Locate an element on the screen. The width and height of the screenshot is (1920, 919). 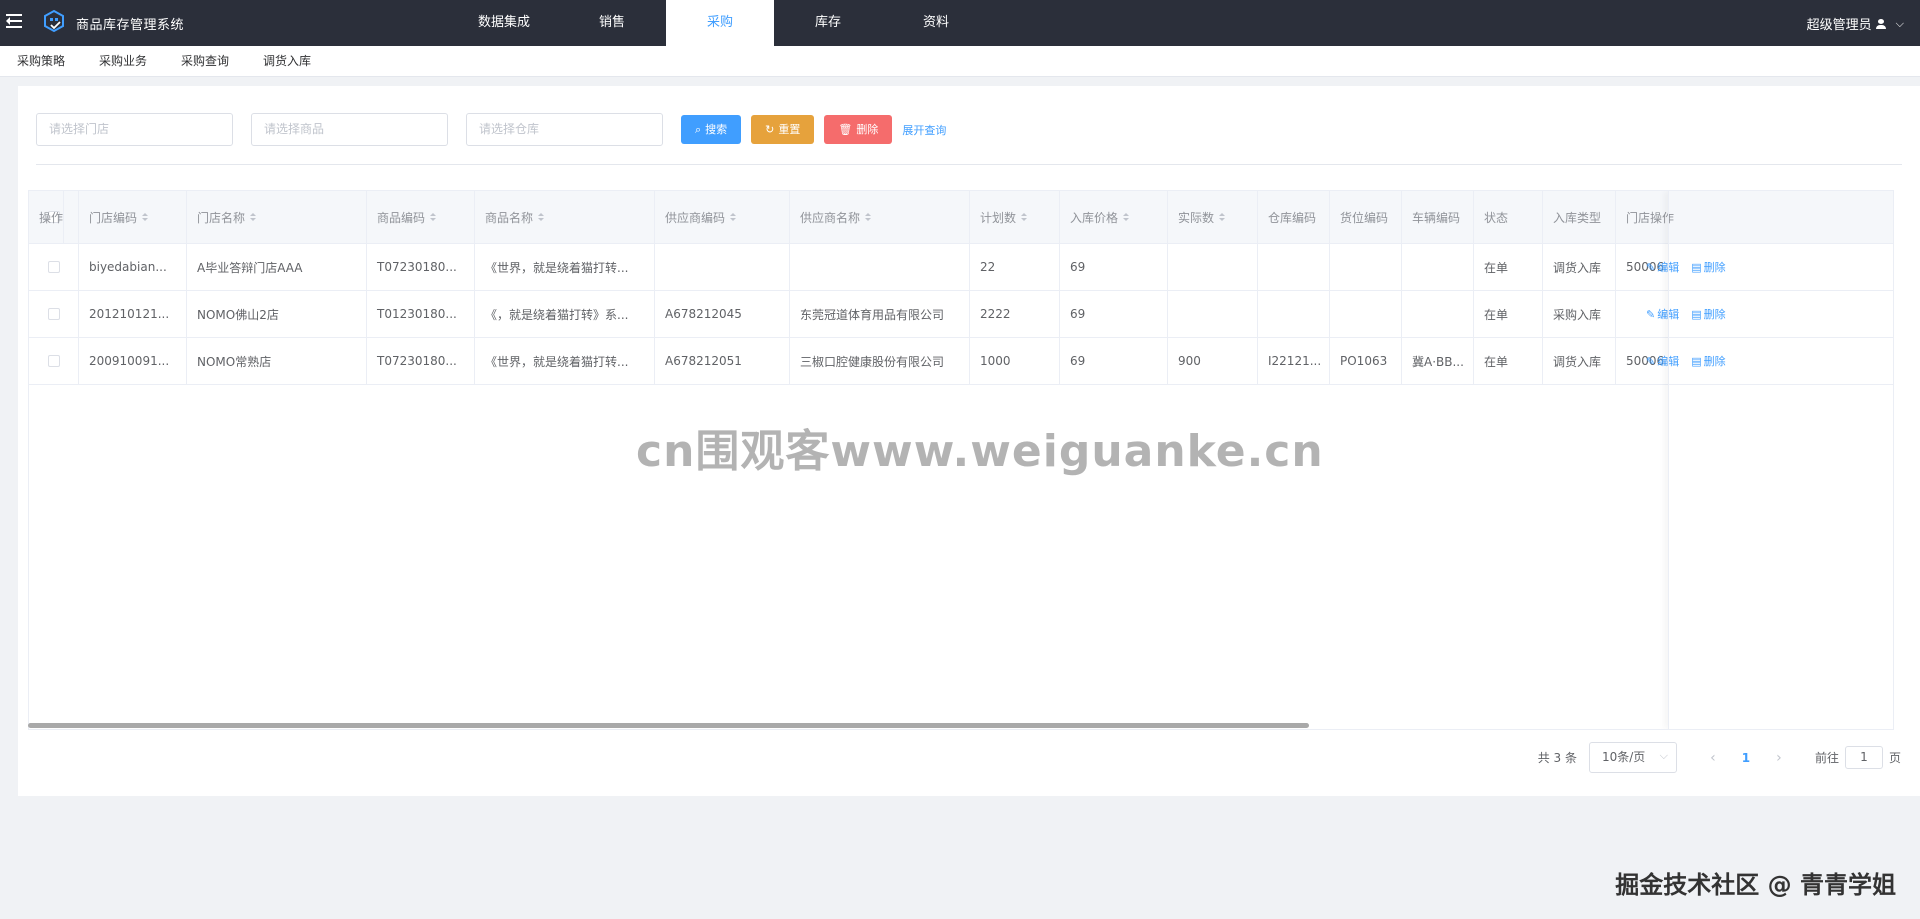
subnav-purchase-query: 采购查询 is located at coordinates (205, 61).